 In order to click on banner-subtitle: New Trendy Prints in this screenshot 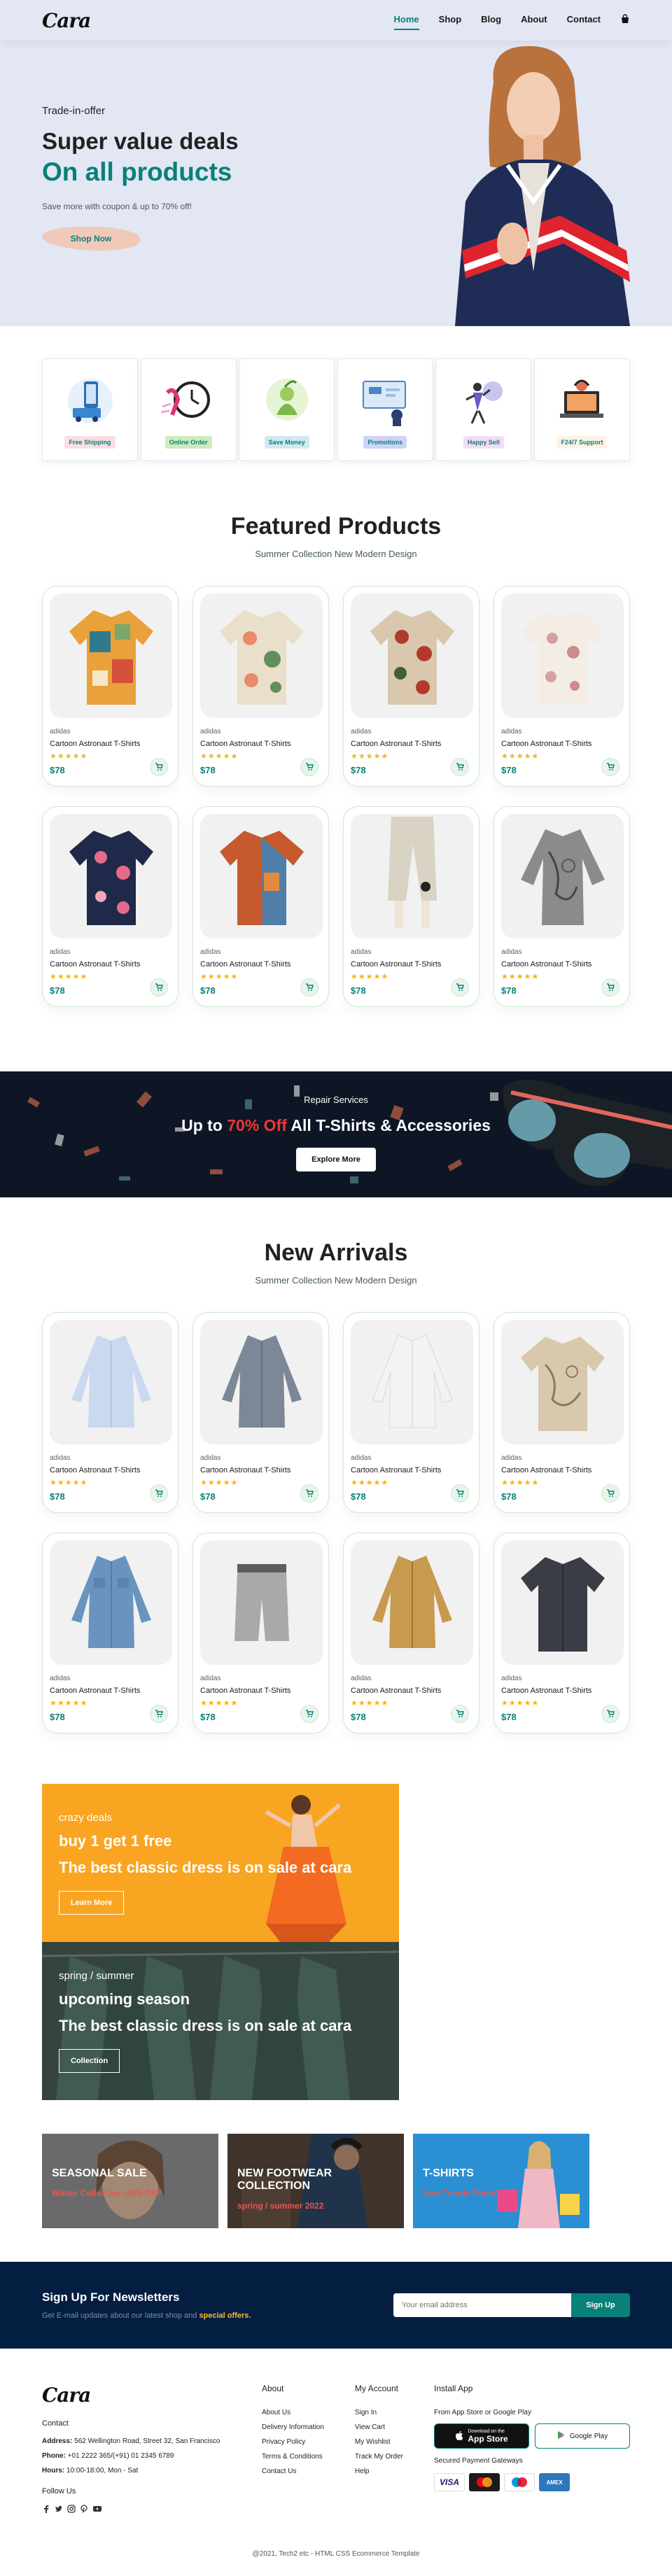, I will do `click(459, 2193)`.